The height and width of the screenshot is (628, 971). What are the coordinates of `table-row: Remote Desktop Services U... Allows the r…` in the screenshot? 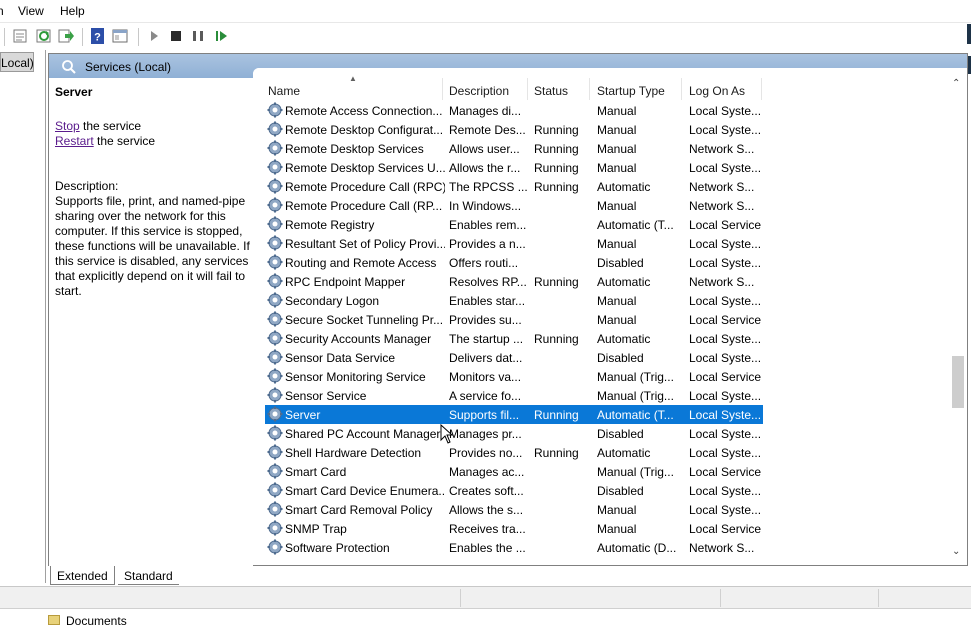 It's located at (514, 167).